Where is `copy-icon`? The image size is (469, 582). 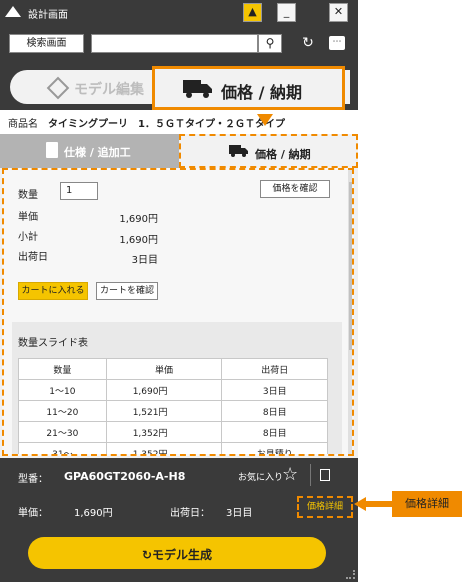 copy-icon is located at coordinates (325, 475).